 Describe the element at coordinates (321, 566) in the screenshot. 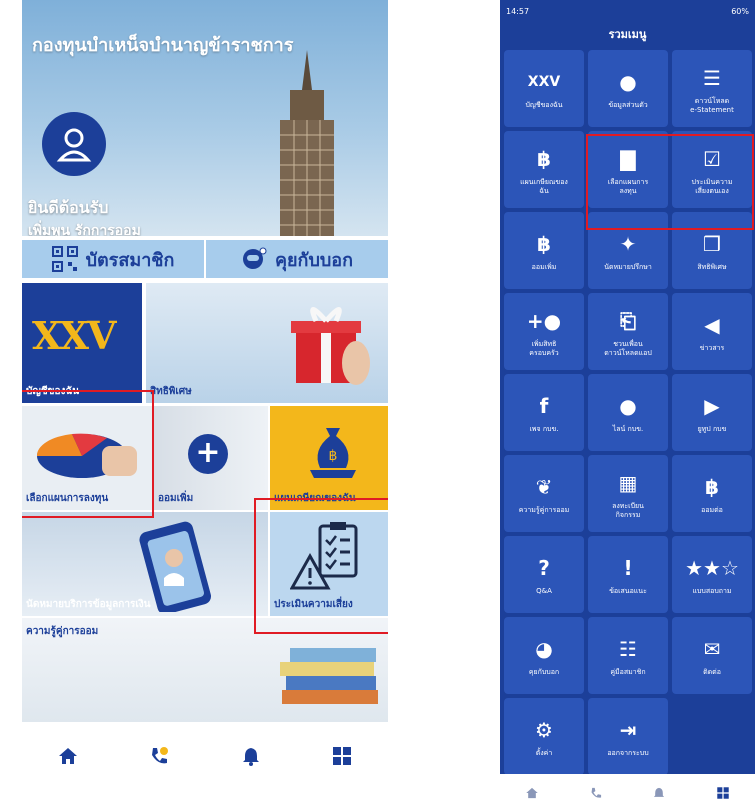

I see `highlight-risk-assessment` at that location.